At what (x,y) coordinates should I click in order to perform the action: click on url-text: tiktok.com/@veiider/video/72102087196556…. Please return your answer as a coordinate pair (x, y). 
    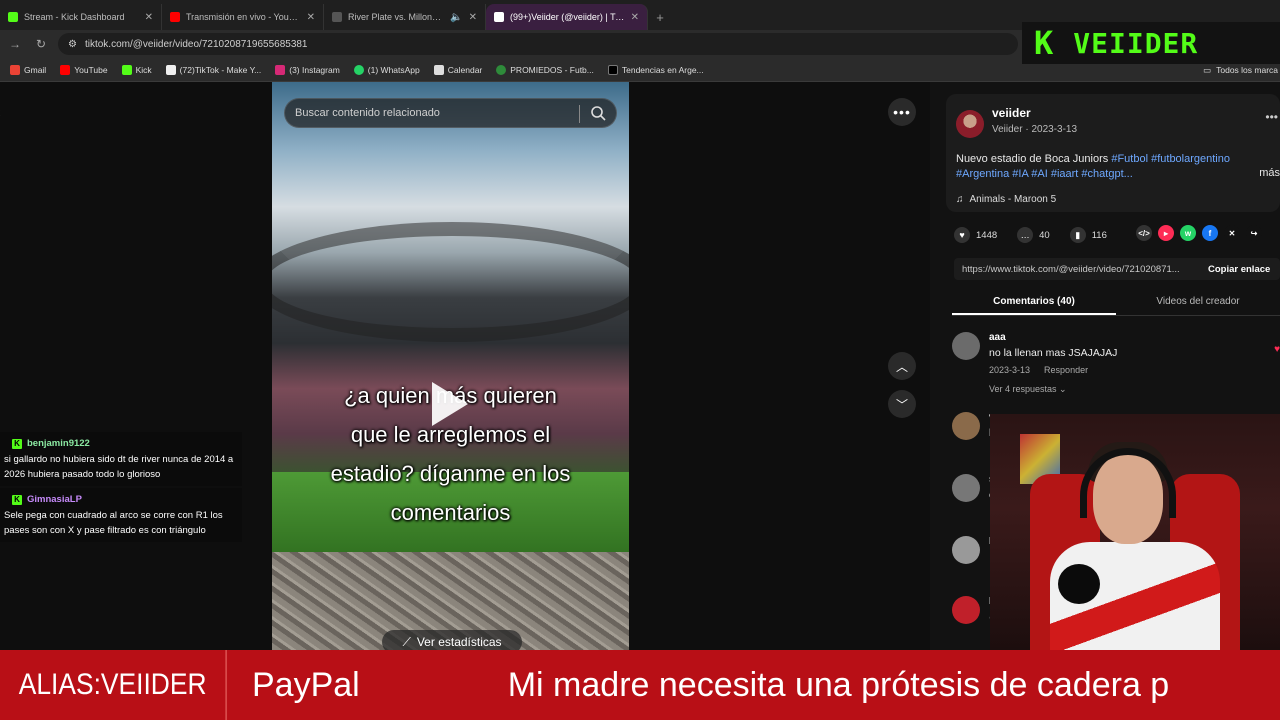
    Looking at the image, I should click on (196, 44).